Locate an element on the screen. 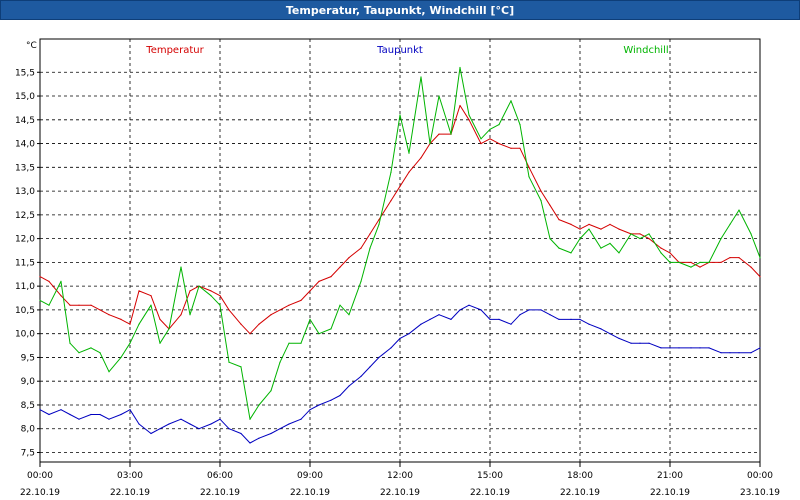 The width and height of the screenshot is (800, 500). y-tick-label: 13,5 is located at coordinates (25, 168).